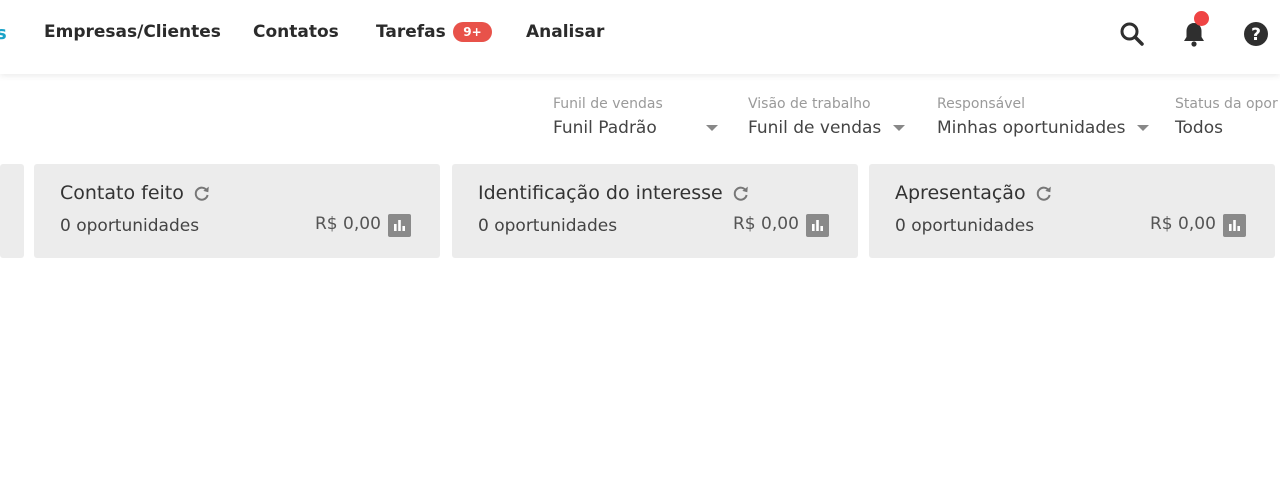  I want to click on filter-responsavel: Responsável Minhas oportunidades, so click(1043, 117).